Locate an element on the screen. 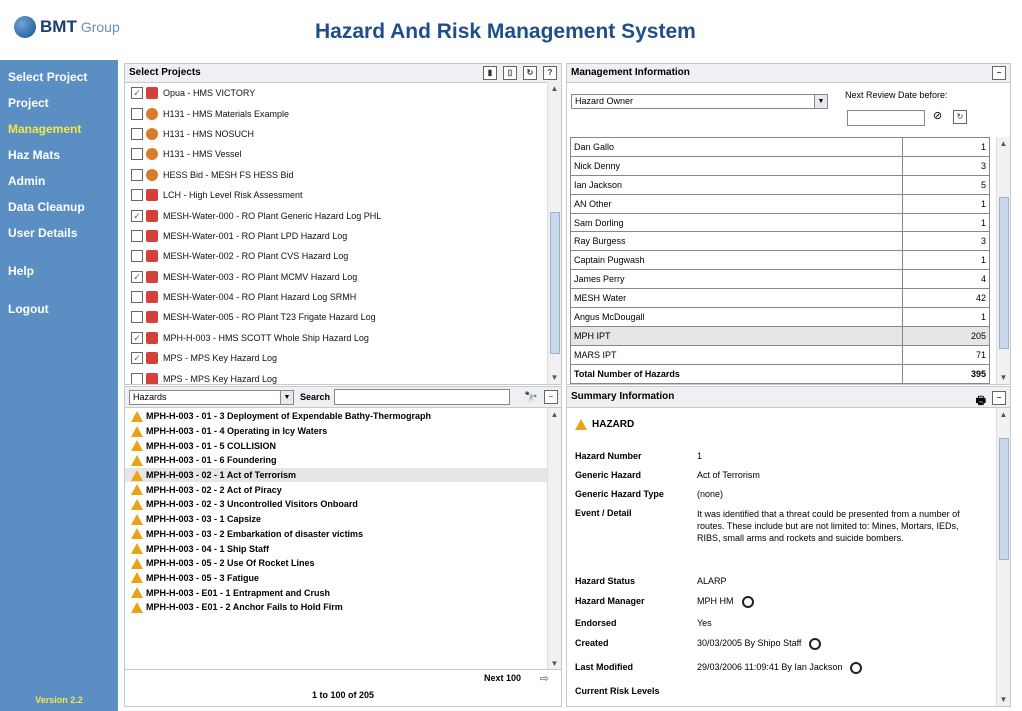  hazard-row: MPH-H-003 - 05 - 2 Use Of Rocket Lines is located at coordinates (336, 563).